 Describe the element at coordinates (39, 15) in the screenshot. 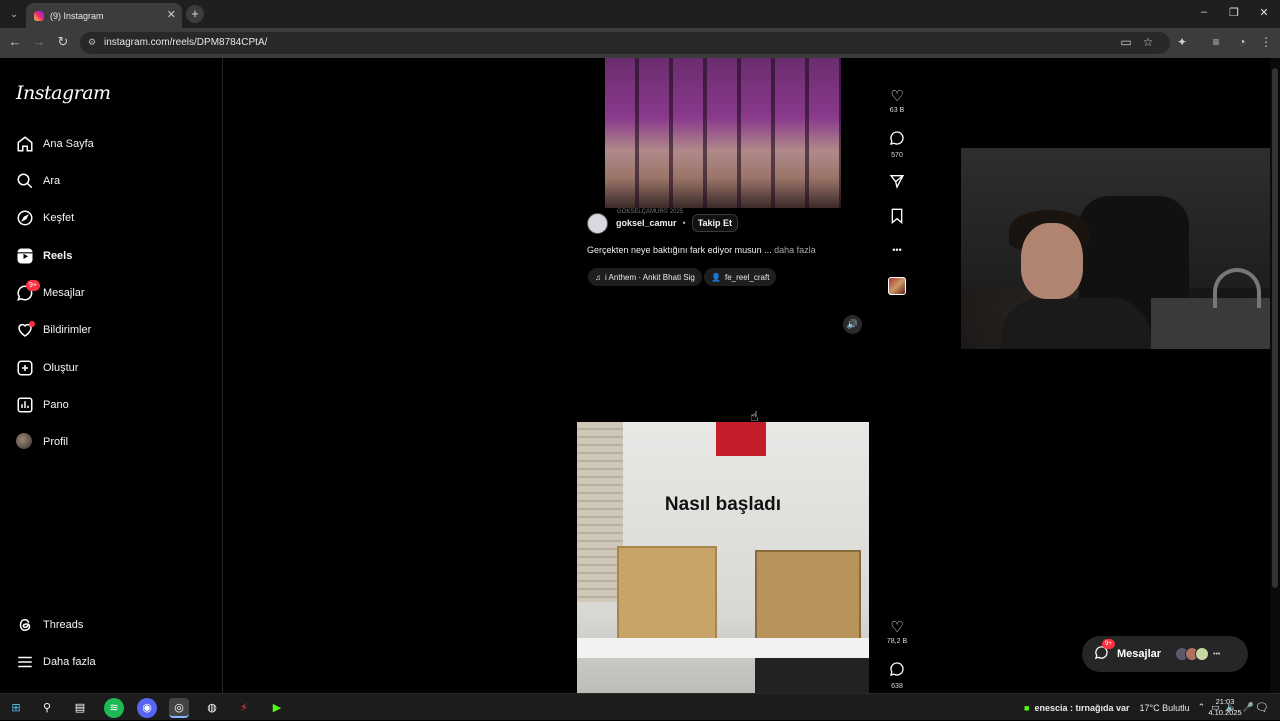

I see `instagram-favicon-icon` at that location.